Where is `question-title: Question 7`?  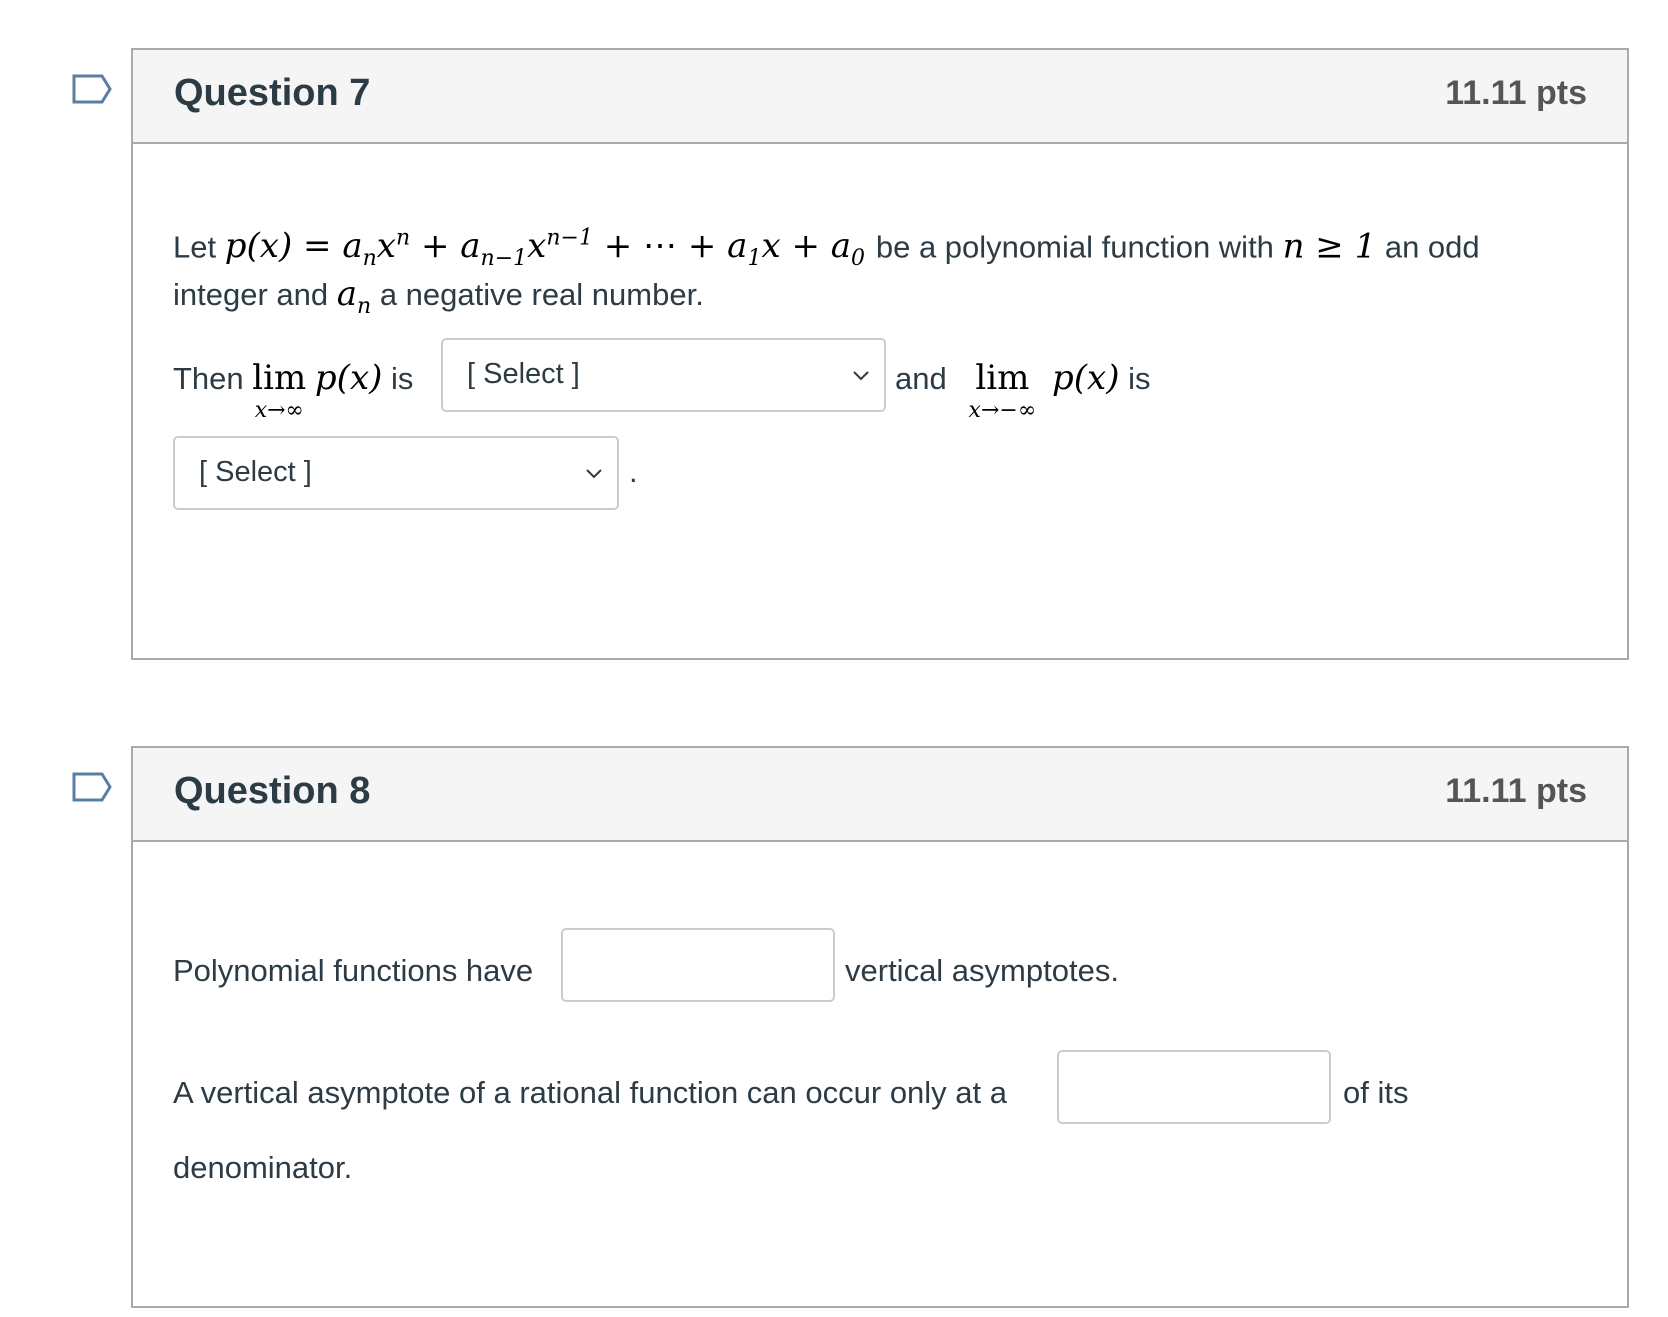 question-title: Question 7 is located at coordinates (272, 93).